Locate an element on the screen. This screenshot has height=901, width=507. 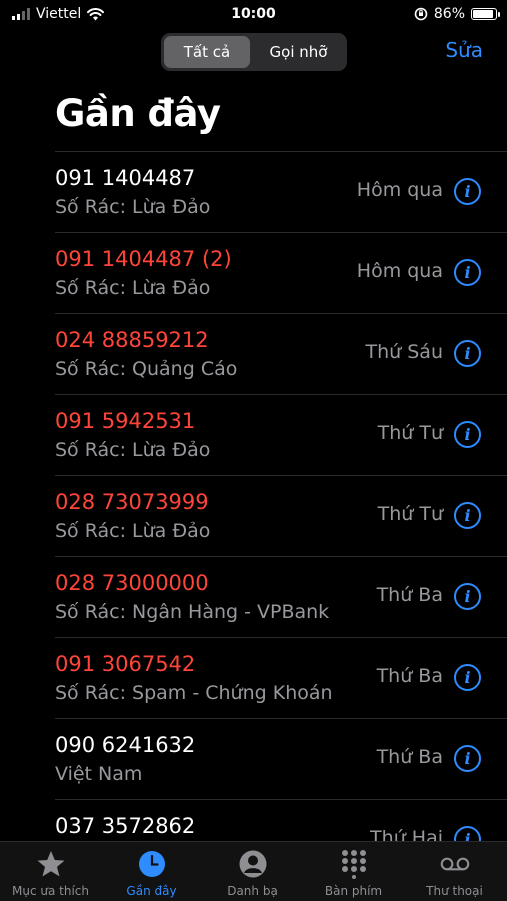
segment-missed-calls: Gọi nhỡ is located at coordinates (298, 52).